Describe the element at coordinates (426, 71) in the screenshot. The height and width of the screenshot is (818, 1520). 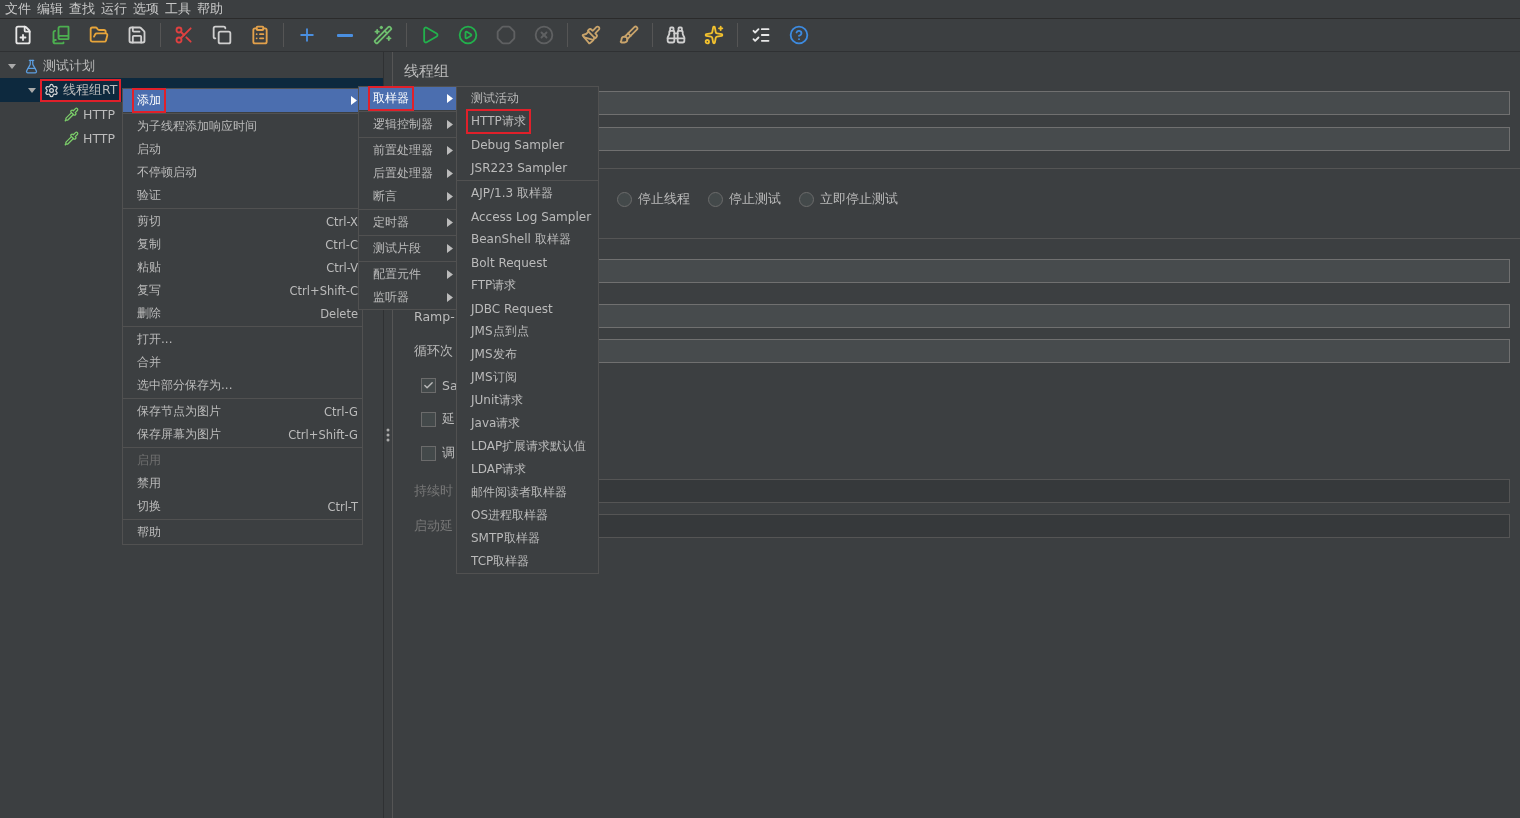
I see `panel-title: 线程组` at that location.